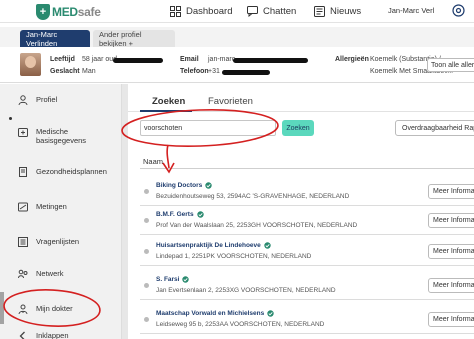  I want to click on doctor-name: Biking Doctors, so click(184, 185).